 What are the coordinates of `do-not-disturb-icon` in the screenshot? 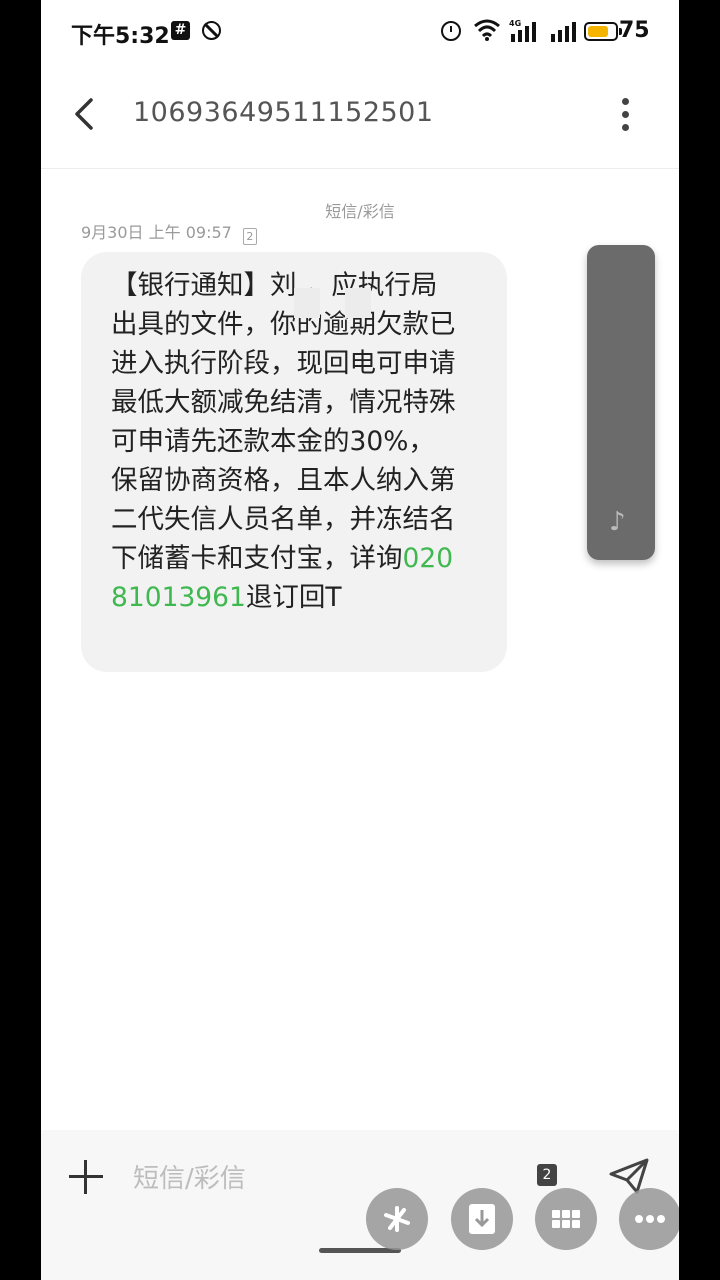 It's located at (211, 30).